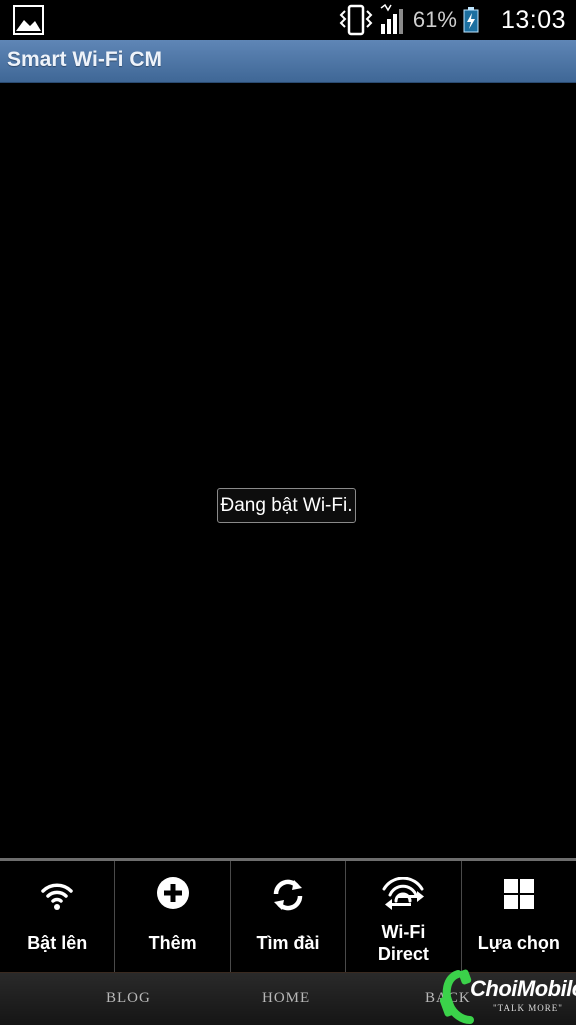 The image size is (576, 1025). Describe the element at coordinates (286, 505) in the screenshot. I see `toast-message: Đang bật Wi-Fi.` at that location.